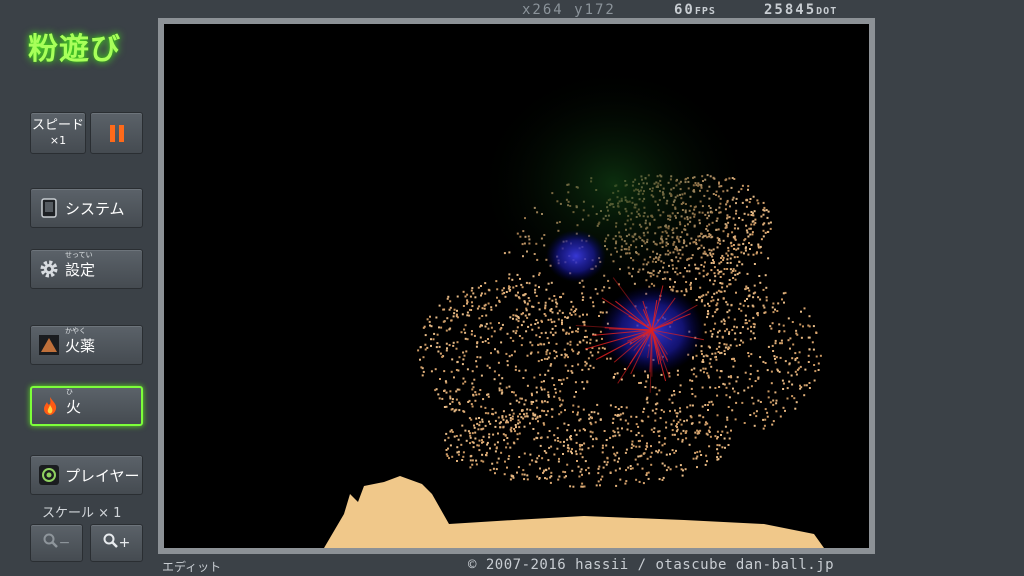 Image resolution: width=1024 pixels, height=576 pixels. I want to click on zoom-in-button: +, so click(116, 543).